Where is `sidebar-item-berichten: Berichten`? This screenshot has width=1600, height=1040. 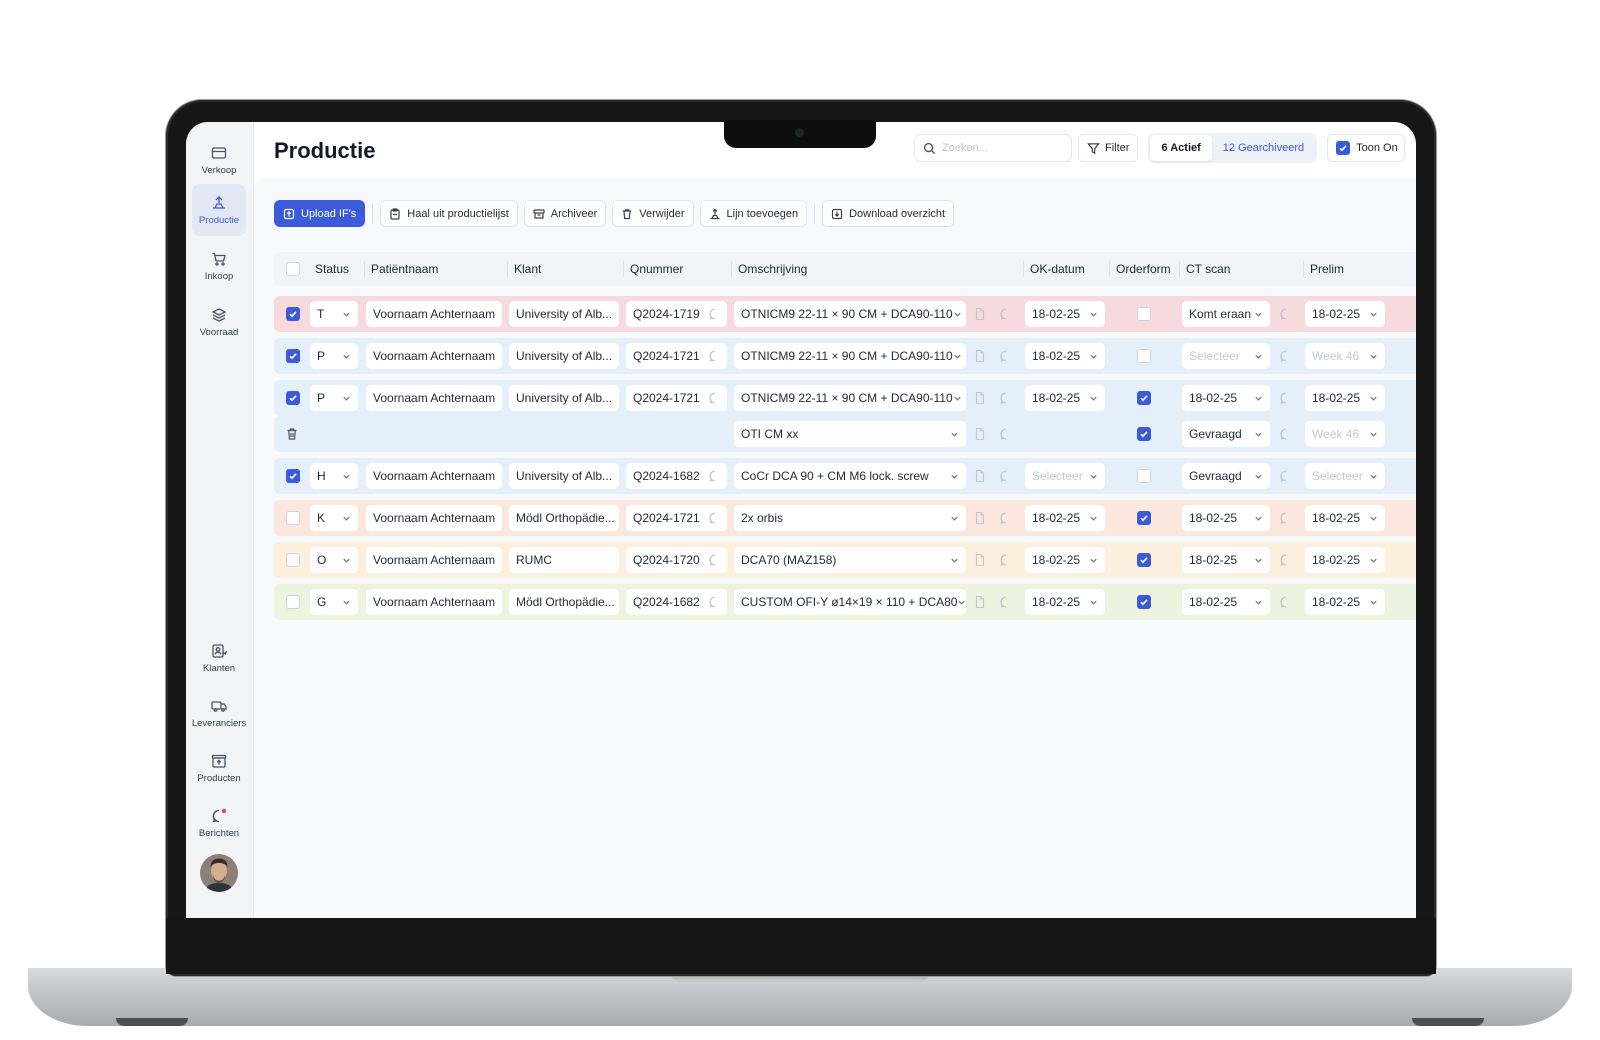
sidebar-item-berichten: Berichten is located at coordinates (219, 823).